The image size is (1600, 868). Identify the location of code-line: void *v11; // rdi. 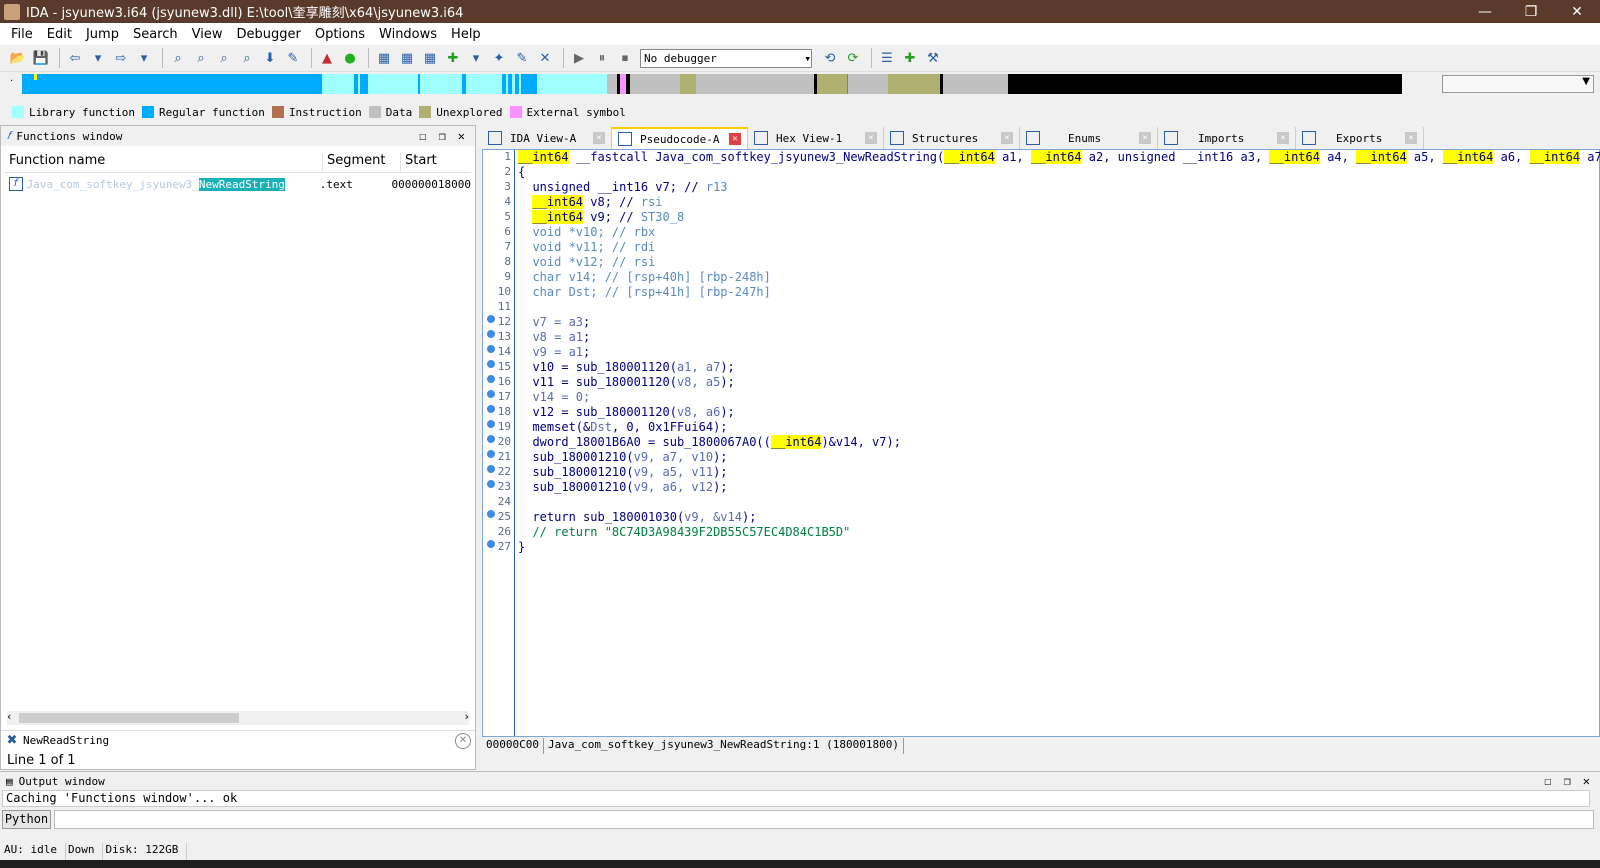
(586, 247).